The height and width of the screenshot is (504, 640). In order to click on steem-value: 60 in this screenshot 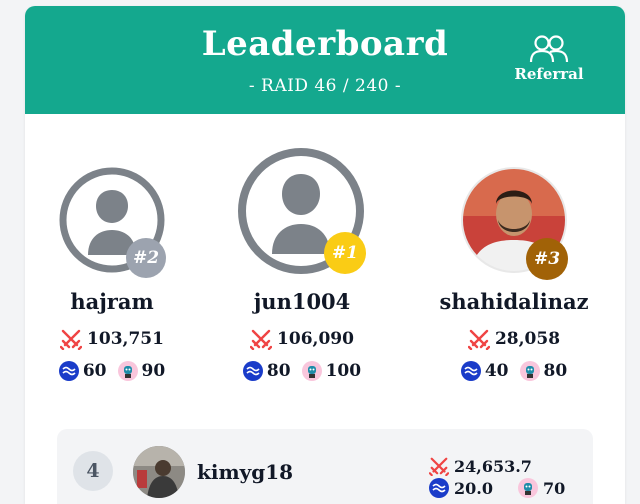, I will do `click(94, 371)`.